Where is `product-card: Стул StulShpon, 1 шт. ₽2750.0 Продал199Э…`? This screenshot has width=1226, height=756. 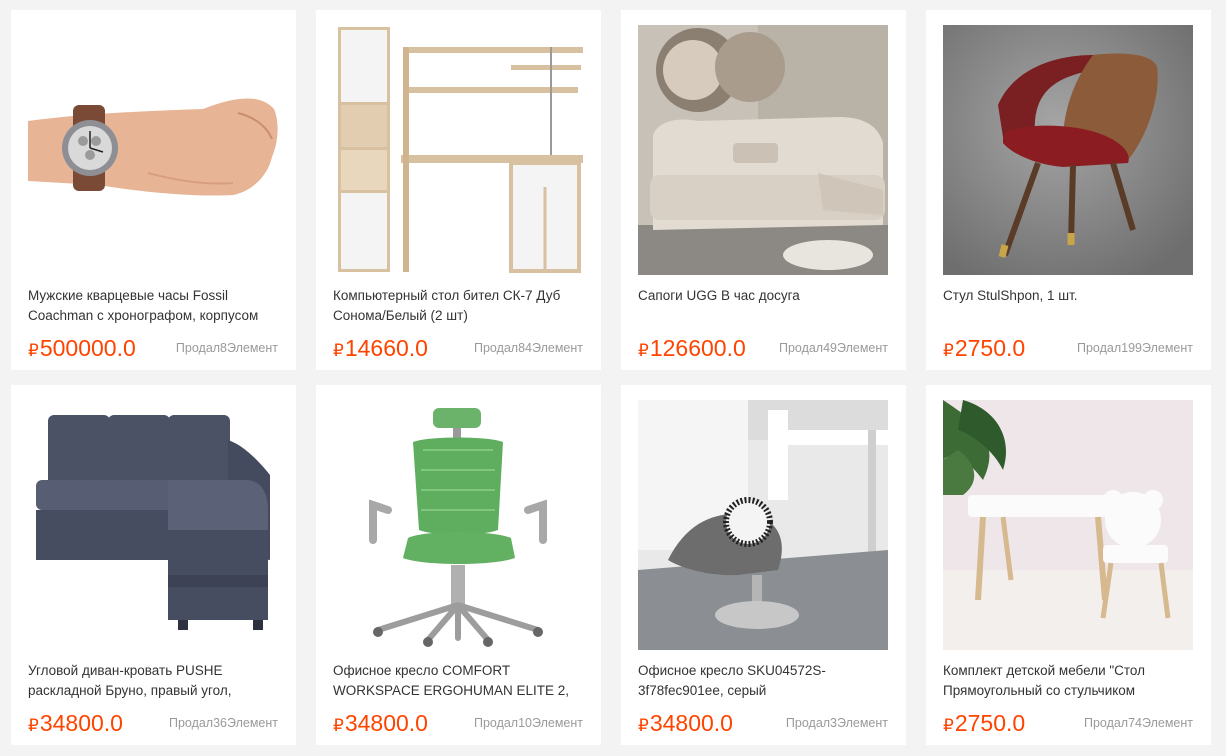
product-card: Стул StulShpon, 1 шт. ₽2750.0 Продал199Э… is located at coordinates (1068, 190).